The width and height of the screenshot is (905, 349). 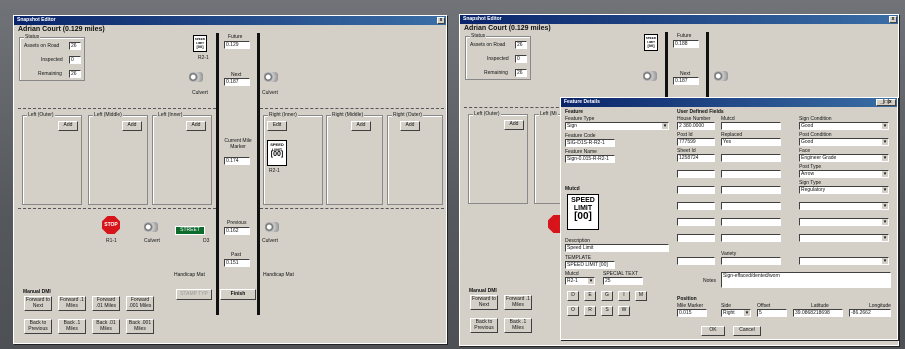 What do you see at coordinates (844, 126) in the screenshot?
I see `sign-condition-select: Good` at bounding box center [844, 126].